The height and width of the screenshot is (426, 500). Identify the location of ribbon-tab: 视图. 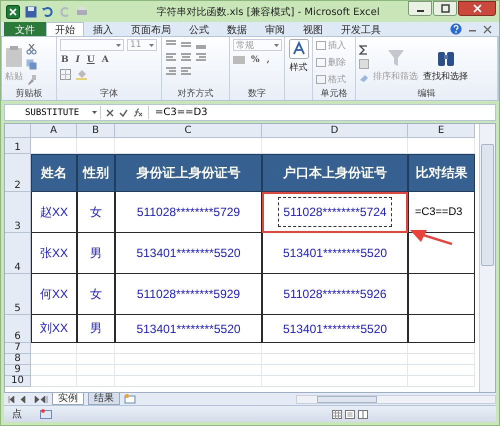
(313, 29).